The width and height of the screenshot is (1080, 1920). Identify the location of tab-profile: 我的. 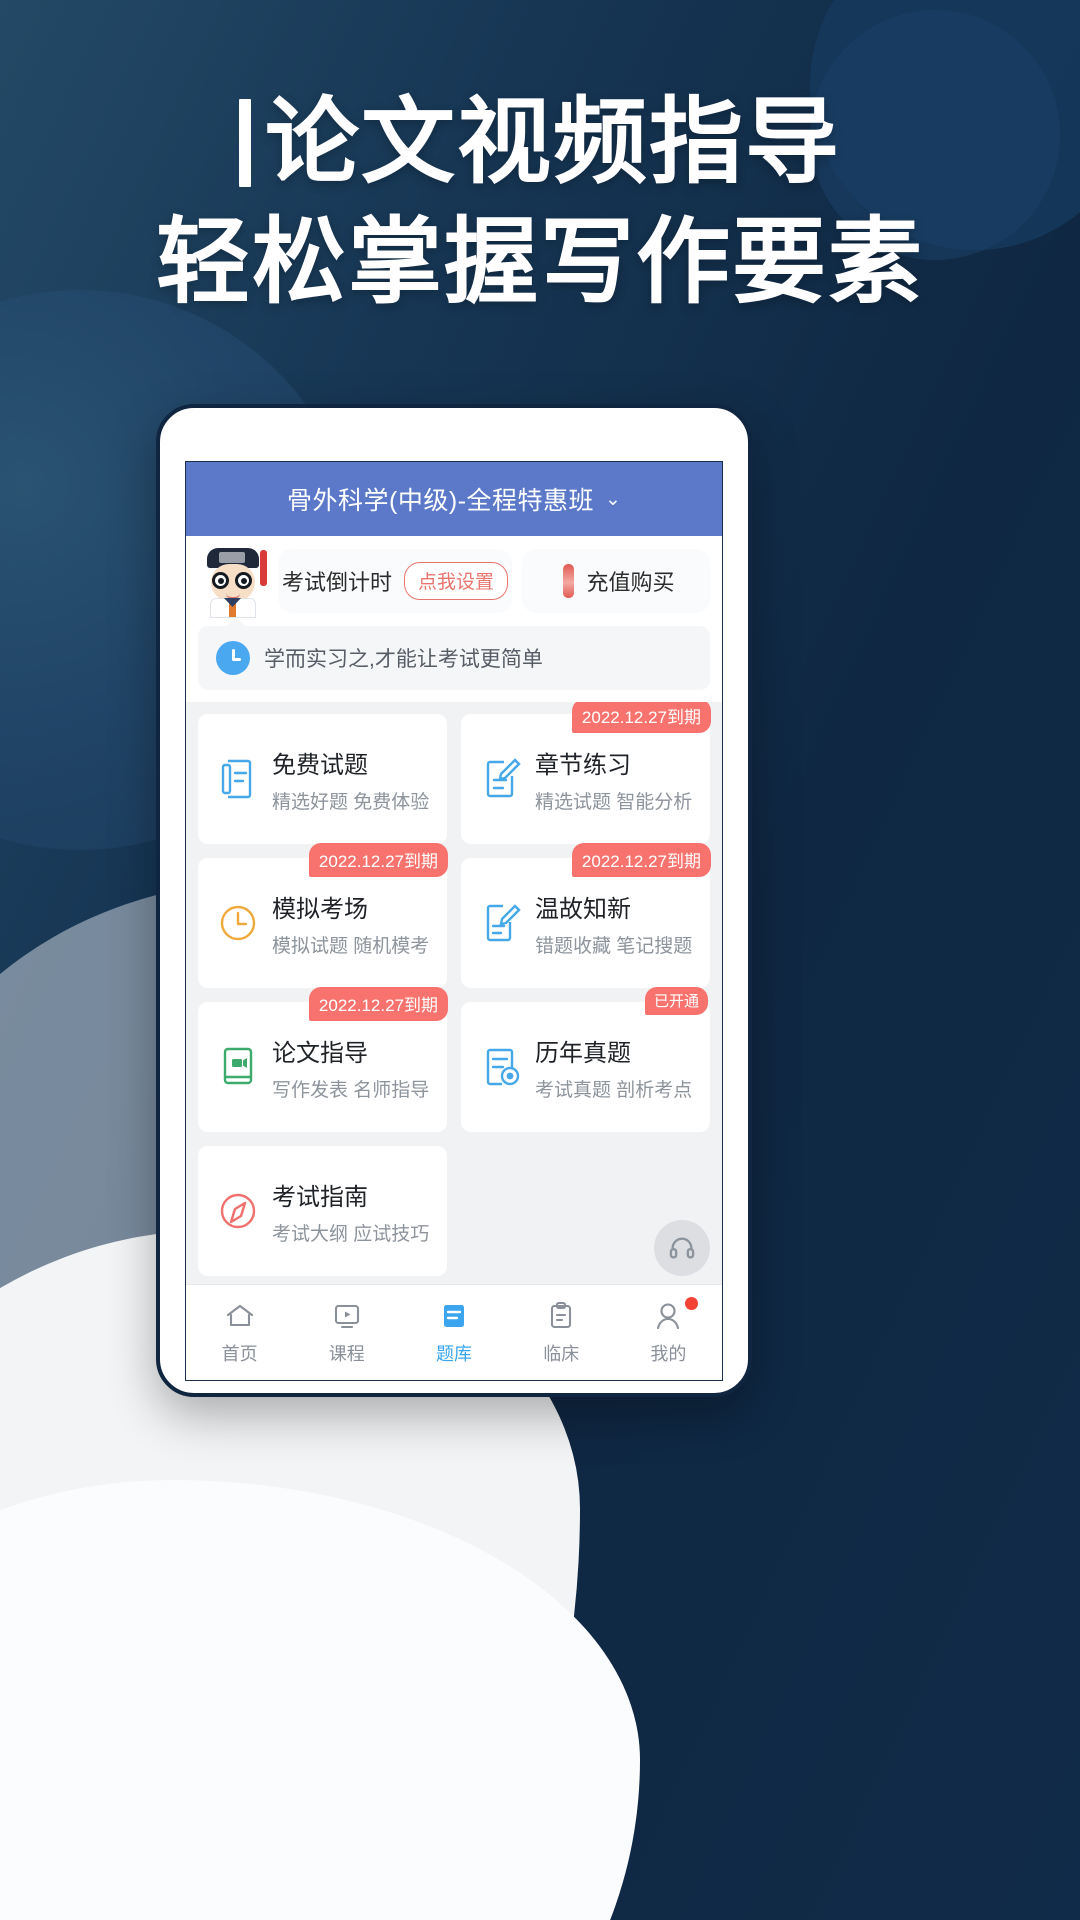
(668, 1331).